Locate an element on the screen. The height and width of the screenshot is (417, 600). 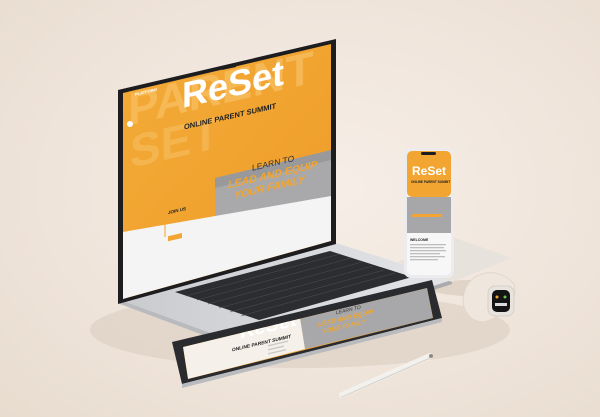
phone-headline-bar is located at coordinates (427, 215).